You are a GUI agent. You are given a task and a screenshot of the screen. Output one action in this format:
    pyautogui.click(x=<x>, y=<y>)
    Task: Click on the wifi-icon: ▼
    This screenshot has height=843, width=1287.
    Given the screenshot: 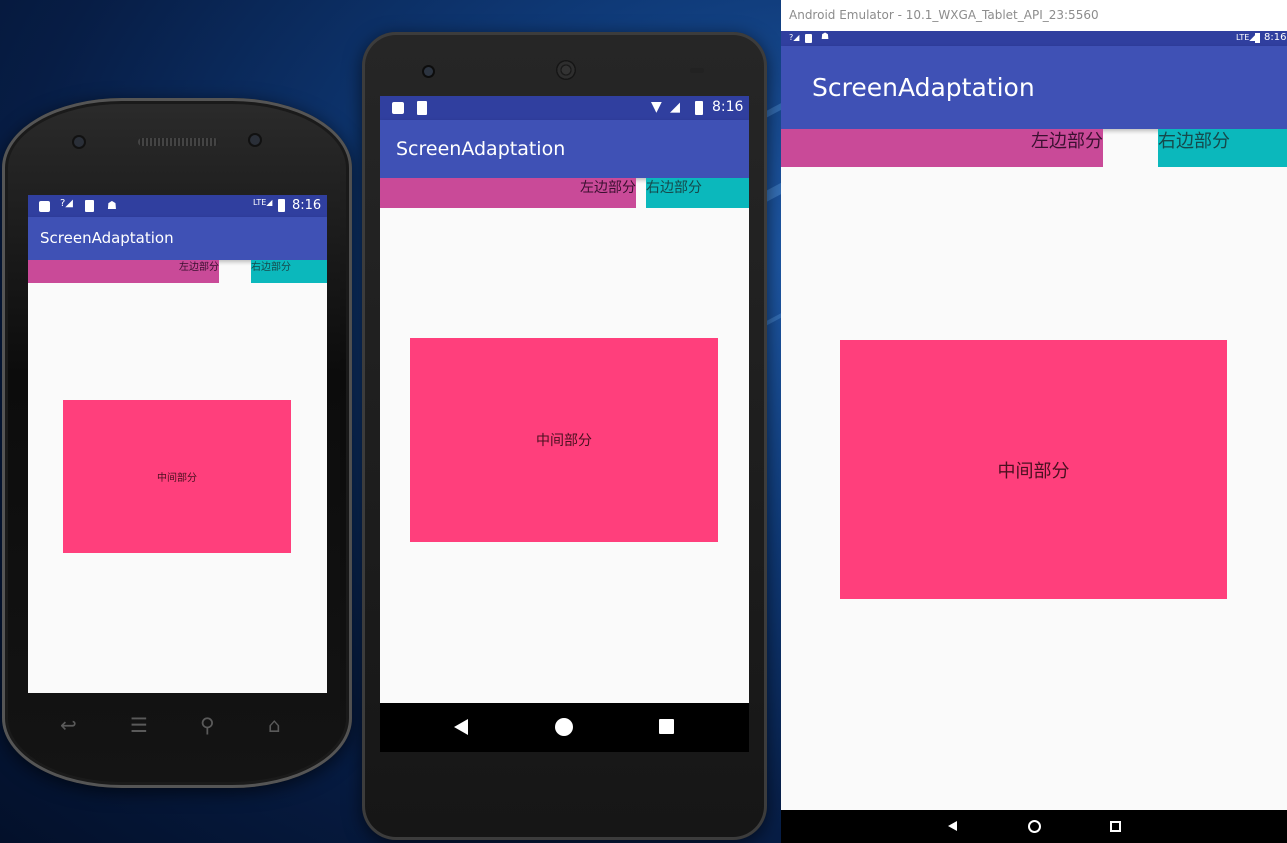 What is the action you would take?
    pyautogui.click(x=656, y=107)
    